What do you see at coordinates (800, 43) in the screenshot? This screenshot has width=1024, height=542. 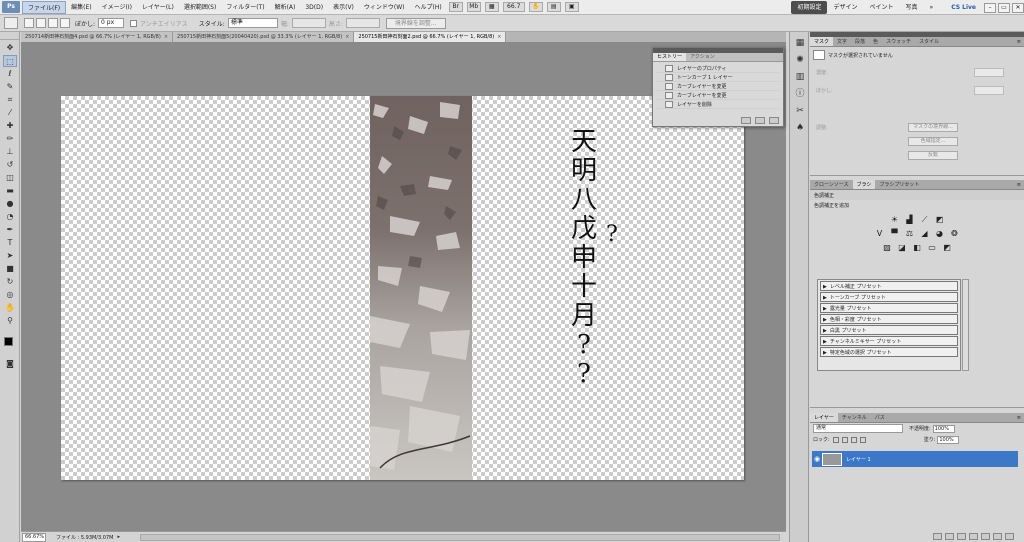 I see `mini-bridge-icon: ▦` at bounding box center [800, 43].